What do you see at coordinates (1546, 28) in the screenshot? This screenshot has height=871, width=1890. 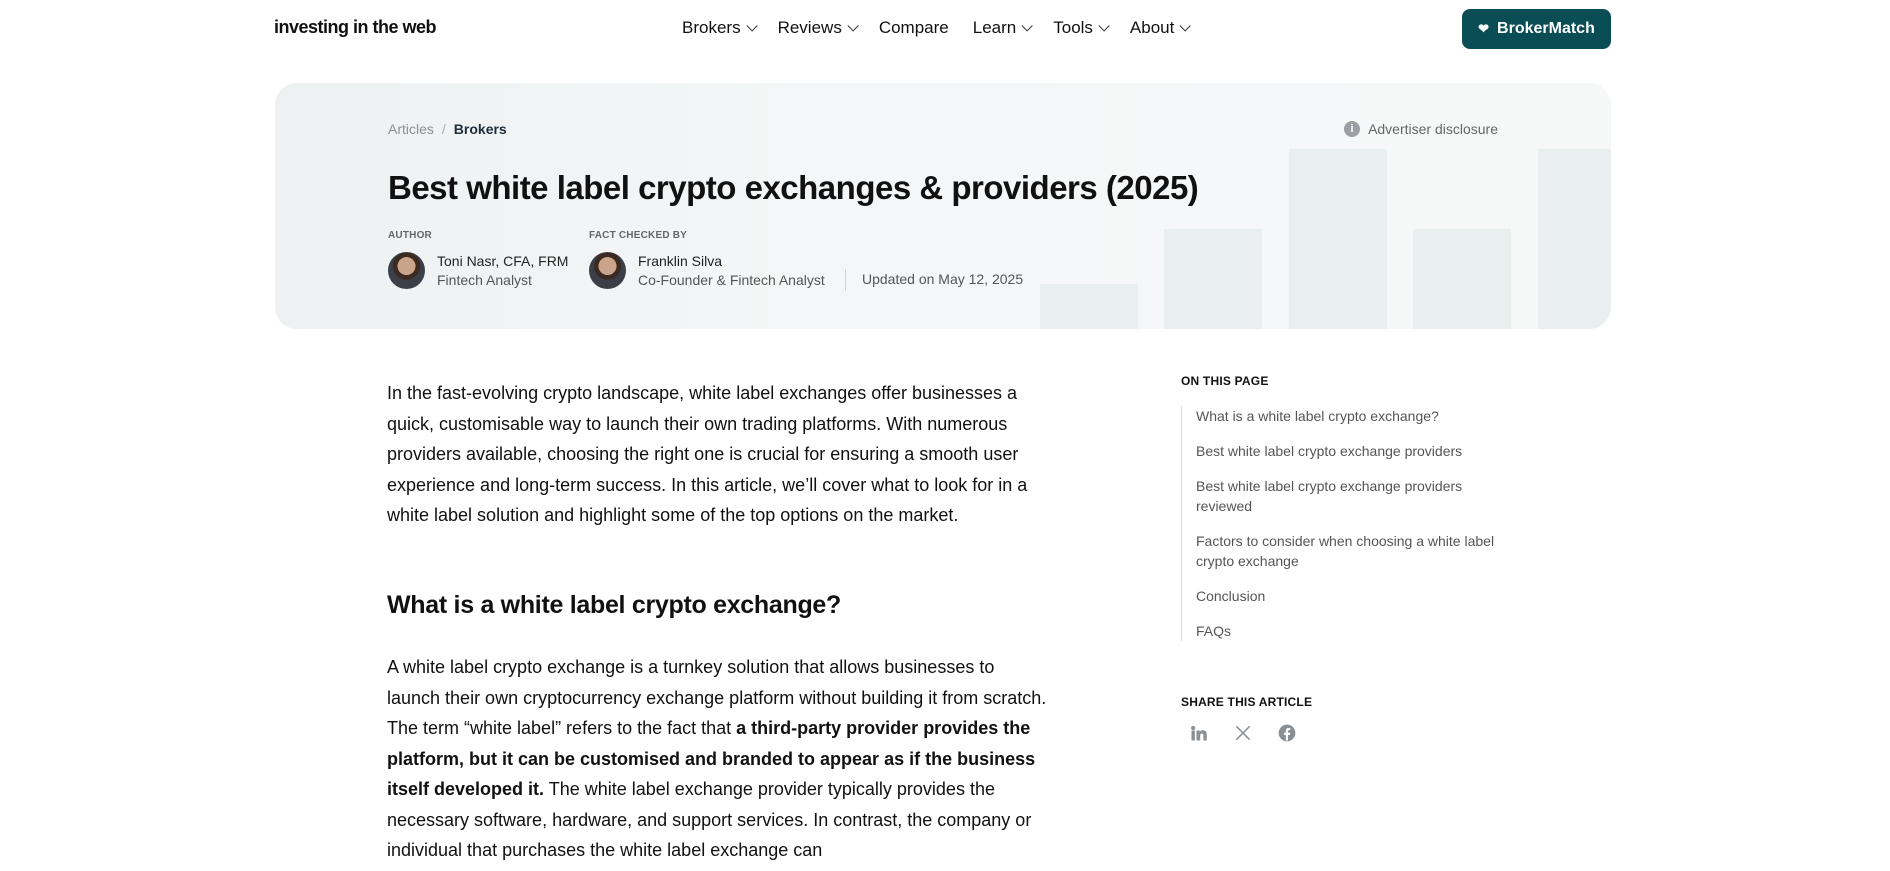 I see `brokermatch-label: BrokerMatch` at bounding box center [1546, 28].